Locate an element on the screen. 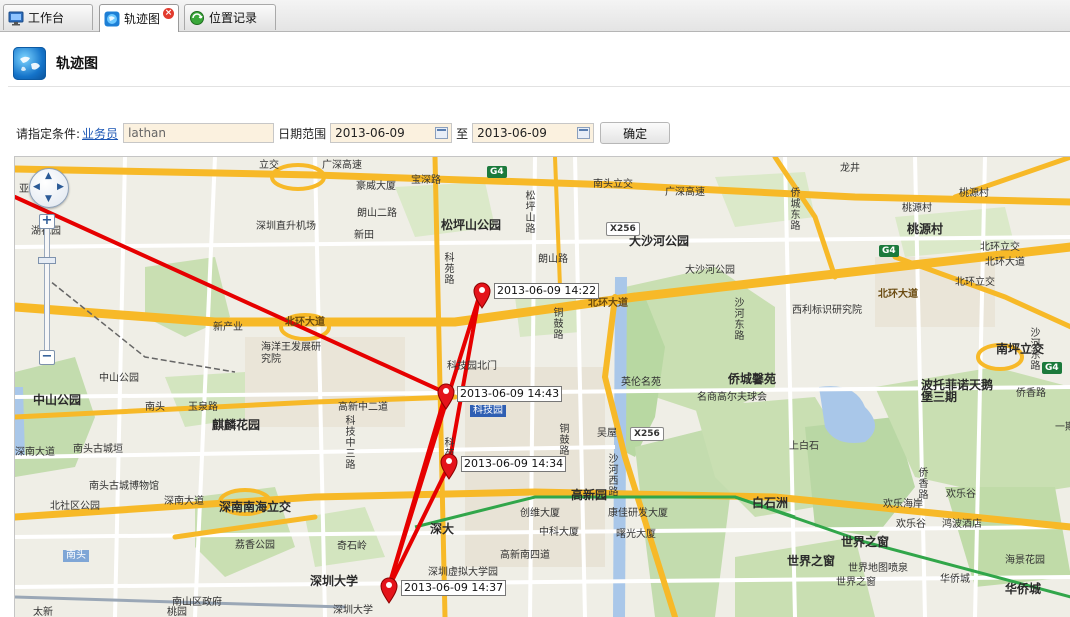  condition-label: 请指定条件: is located at coordinates (48, 133).